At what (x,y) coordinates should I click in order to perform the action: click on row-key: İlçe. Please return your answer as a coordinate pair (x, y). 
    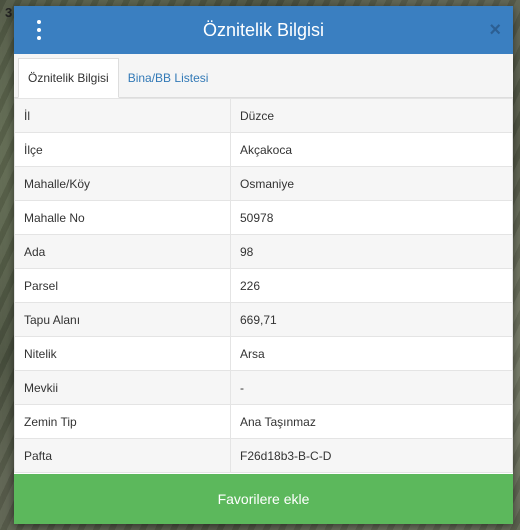
    Looking at the image, I should click on (122, 149).